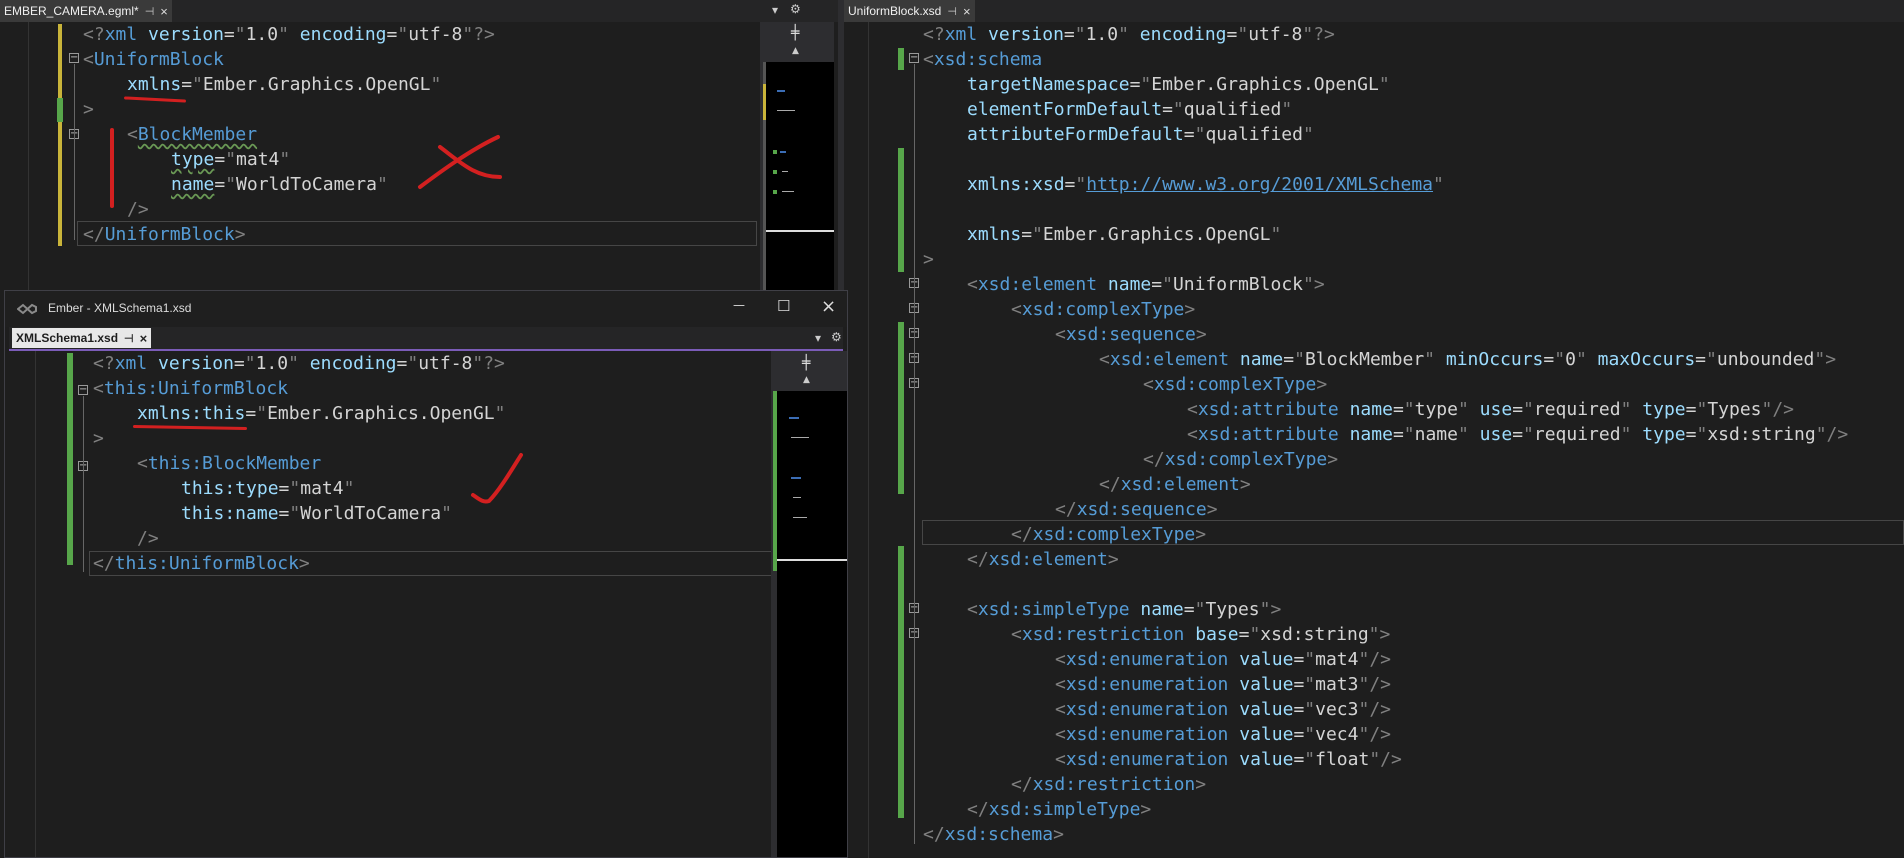 The image size is (1904, 858). I want to click on code-line: <xsd:restriction base="xsd:string">, so click(1201, 634).